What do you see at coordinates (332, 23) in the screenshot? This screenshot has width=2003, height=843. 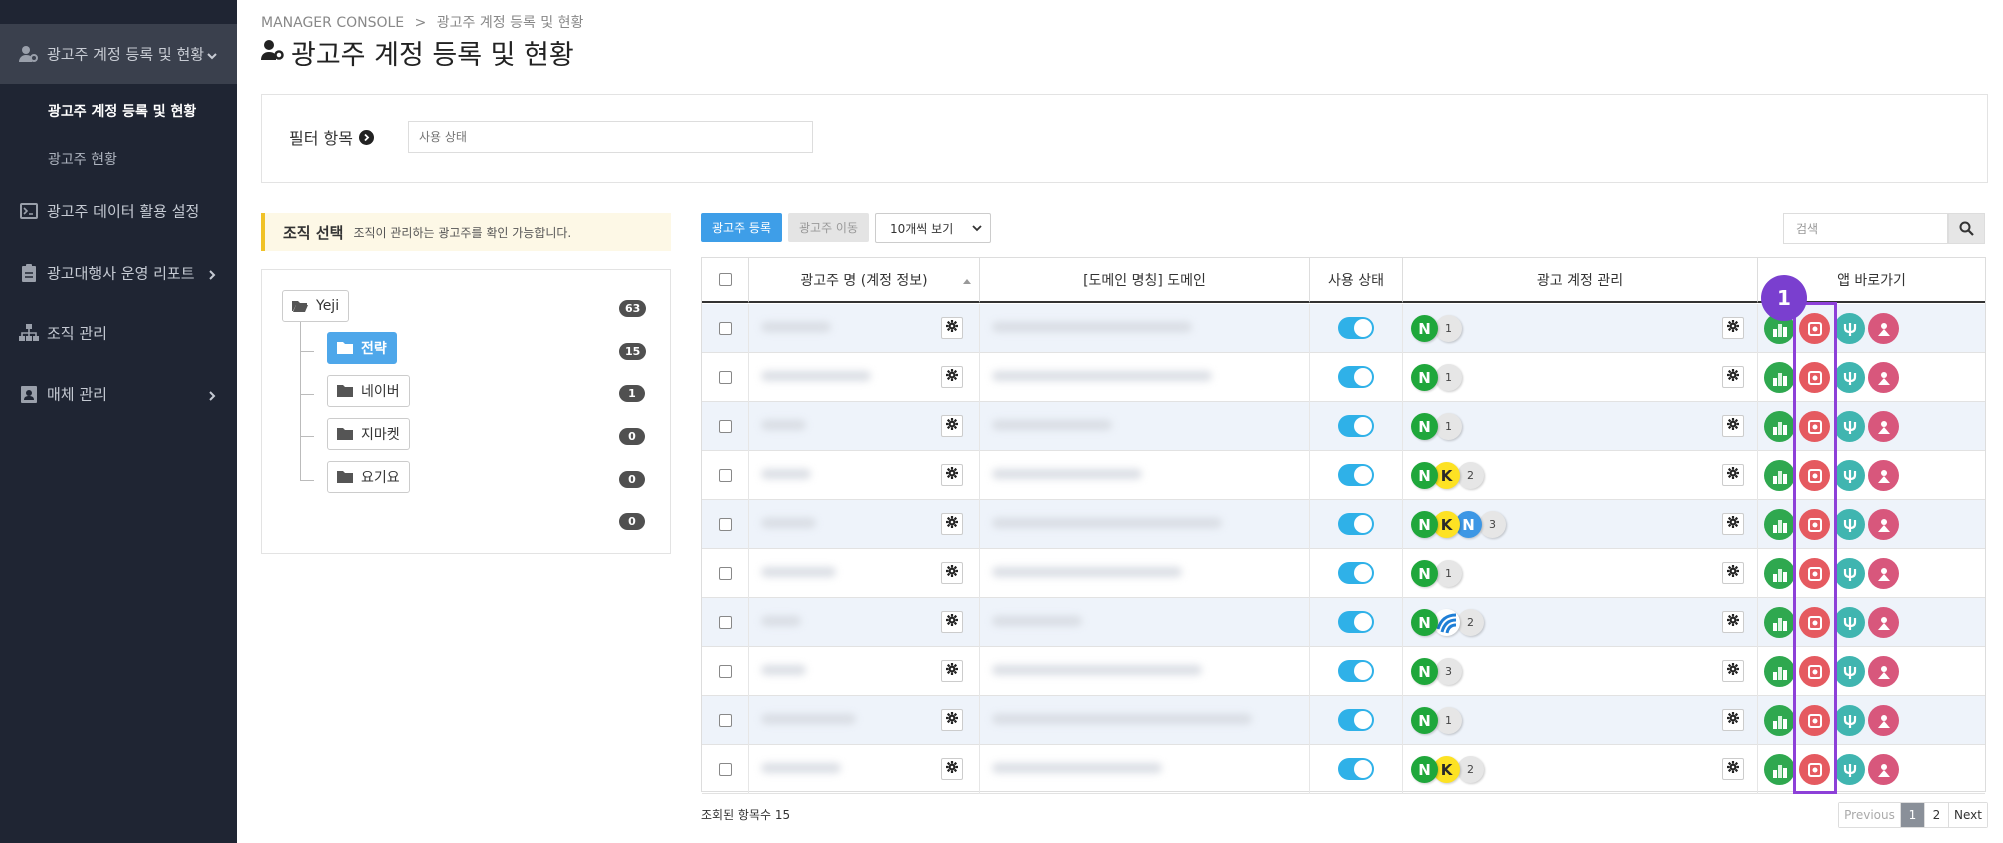 I see `breadcrumb-root: MANAGER CONSOLE` at bounding box center [332, 23].